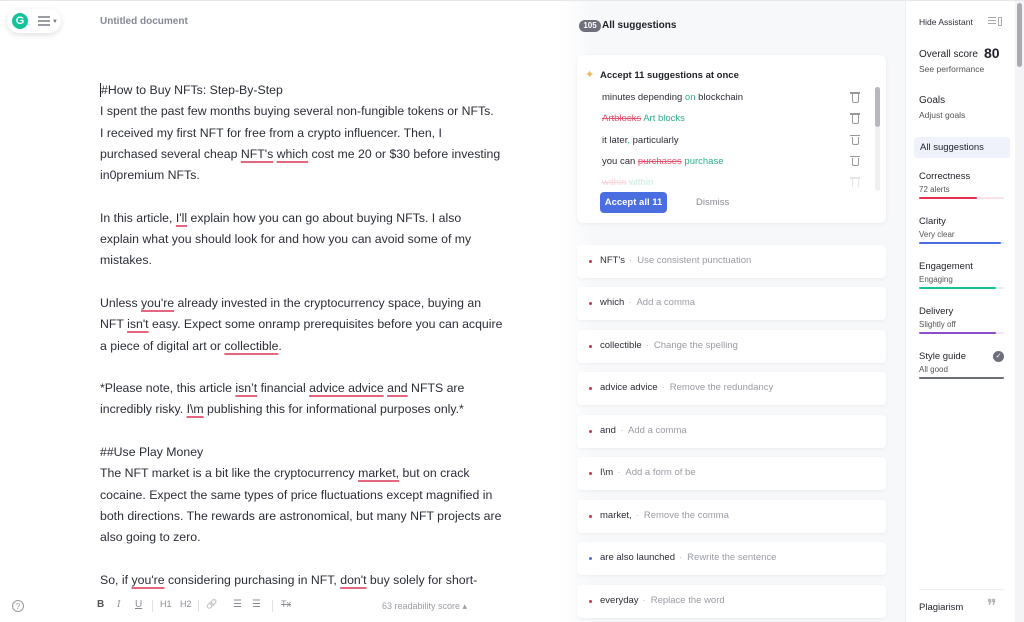 The height and width of the screenshot is (622, 1024). I want to click on hamburger-menu-icon, so click(44, 21).